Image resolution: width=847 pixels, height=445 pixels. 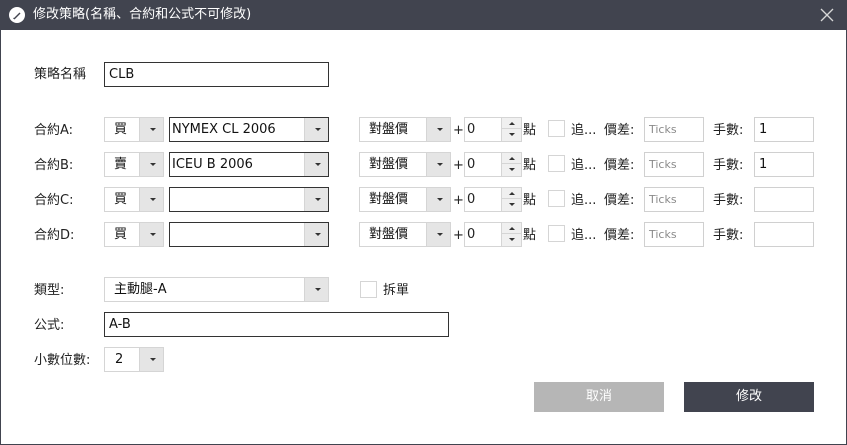 What do you see at coordinates (171, 199) in the screenshot?
I see `contract-c-symbol-value` at bounding box center [171, 199].